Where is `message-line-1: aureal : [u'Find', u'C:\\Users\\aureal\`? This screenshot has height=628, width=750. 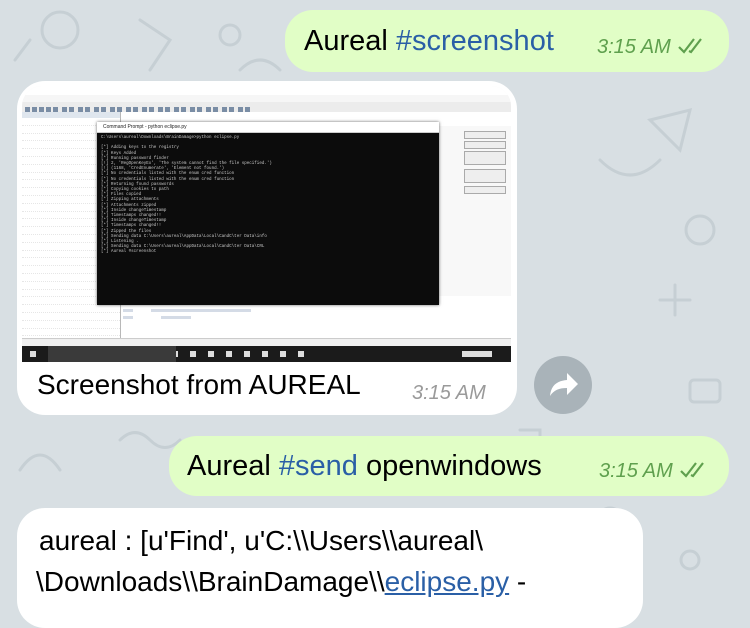
message-line-1: aureal : [u'Find', u'C:\\Users\\aureal\ is located at coordinates (261, 540).